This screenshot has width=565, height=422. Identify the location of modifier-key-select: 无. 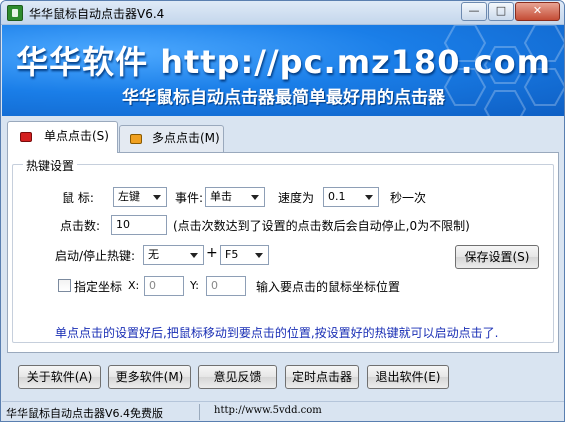
(173, 255).